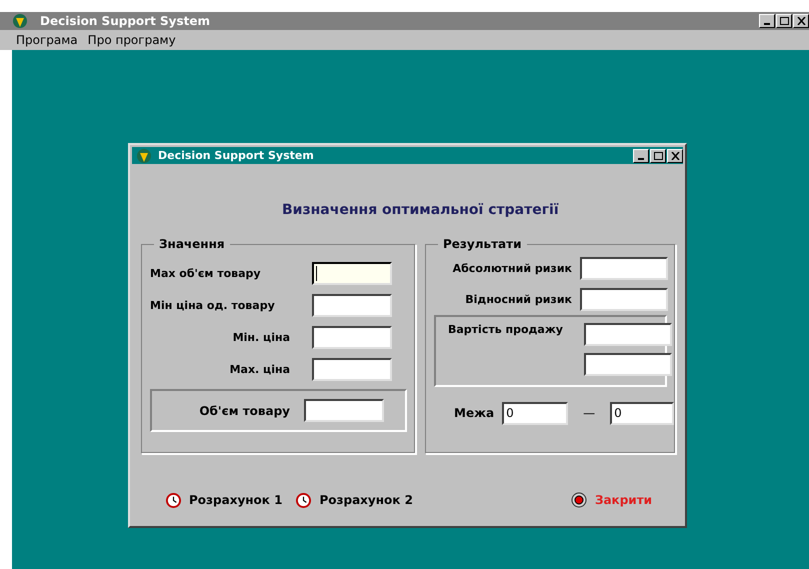 The height and width of the screenshot is (569, 809). What do you see at coordinates (244, 411) in the screenshot?
I see `field-label: Об'єм товару` at bounding box center [244, 411].